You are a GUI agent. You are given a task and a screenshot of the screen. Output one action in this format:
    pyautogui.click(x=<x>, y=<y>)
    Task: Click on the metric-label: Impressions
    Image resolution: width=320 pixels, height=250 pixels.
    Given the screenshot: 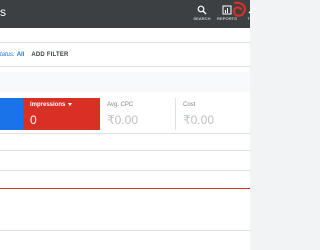 What is the action you would take?
    pyautogui.click(x=51, y=105)
    